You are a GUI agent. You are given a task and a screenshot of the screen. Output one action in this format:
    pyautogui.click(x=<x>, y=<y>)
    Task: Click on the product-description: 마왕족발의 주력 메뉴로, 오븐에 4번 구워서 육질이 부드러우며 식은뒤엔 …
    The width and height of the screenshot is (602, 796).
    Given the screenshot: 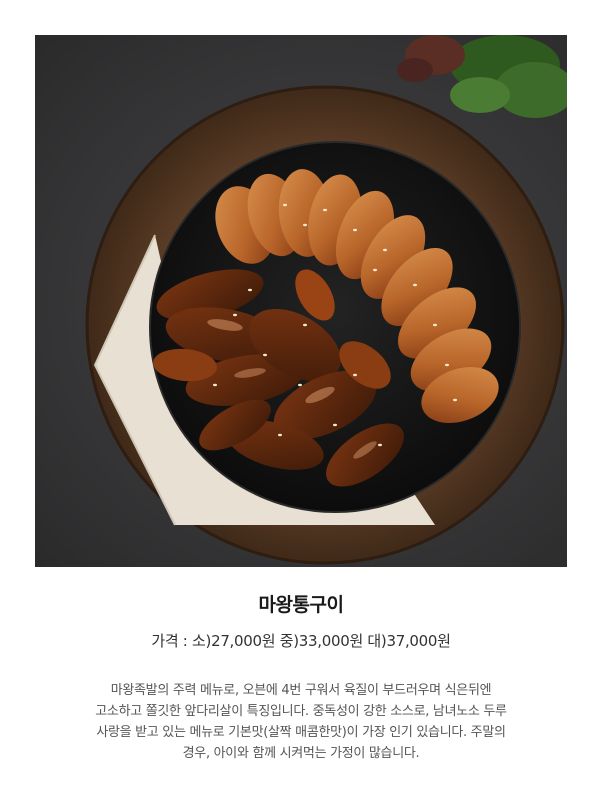 What is the action you would take?
    pyautogui.click(x=301, y=722)
    